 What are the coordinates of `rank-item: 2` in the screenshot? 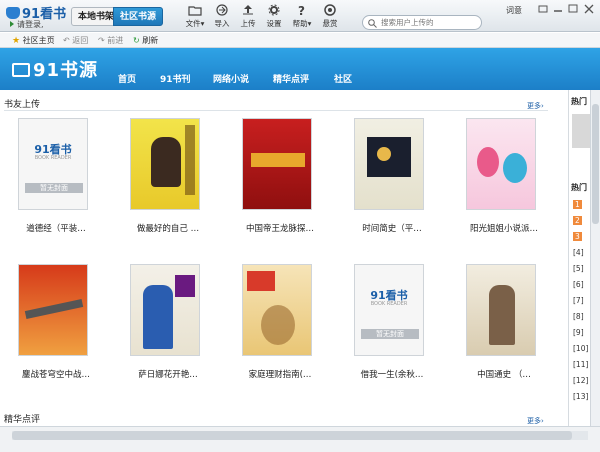 It's located at (577, 220).